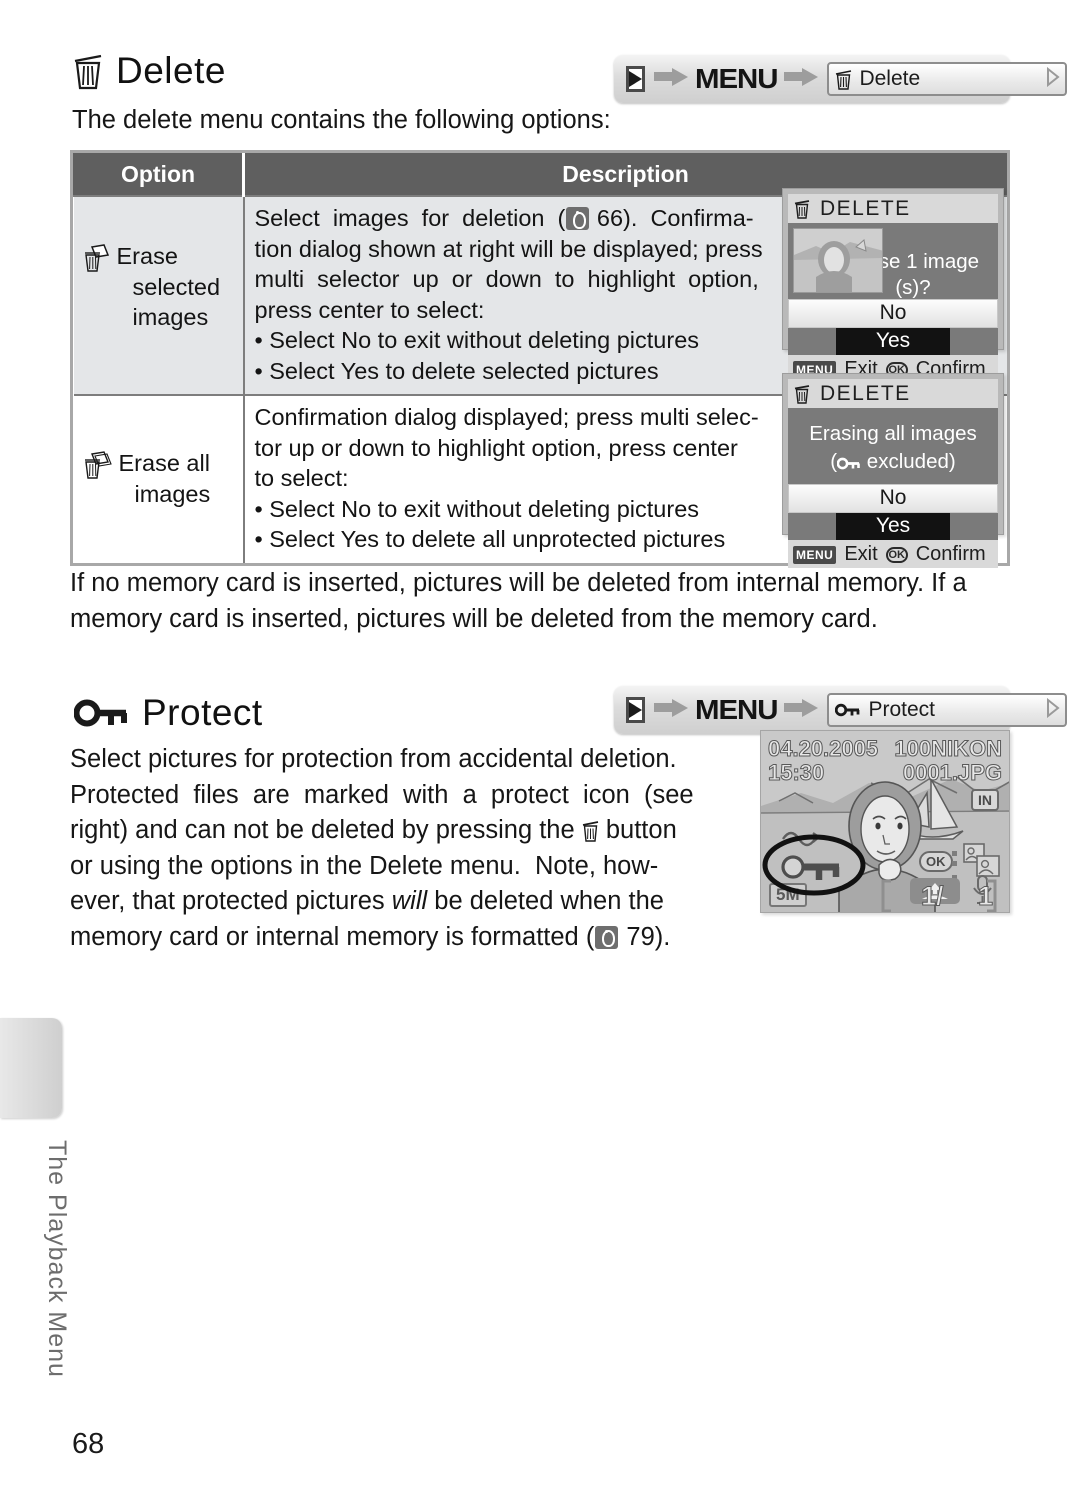 The width and height of the screenshot is (1080, 1486). I want to click on lcd-option-no: No, so click(893, 313).